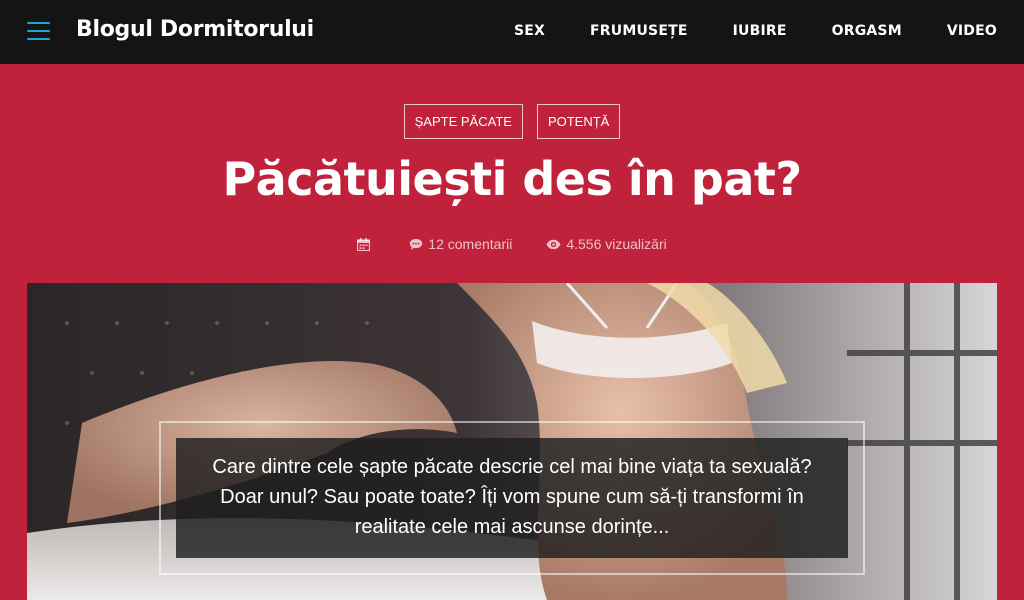  I want to click on eye-icon, so click(553, 244).